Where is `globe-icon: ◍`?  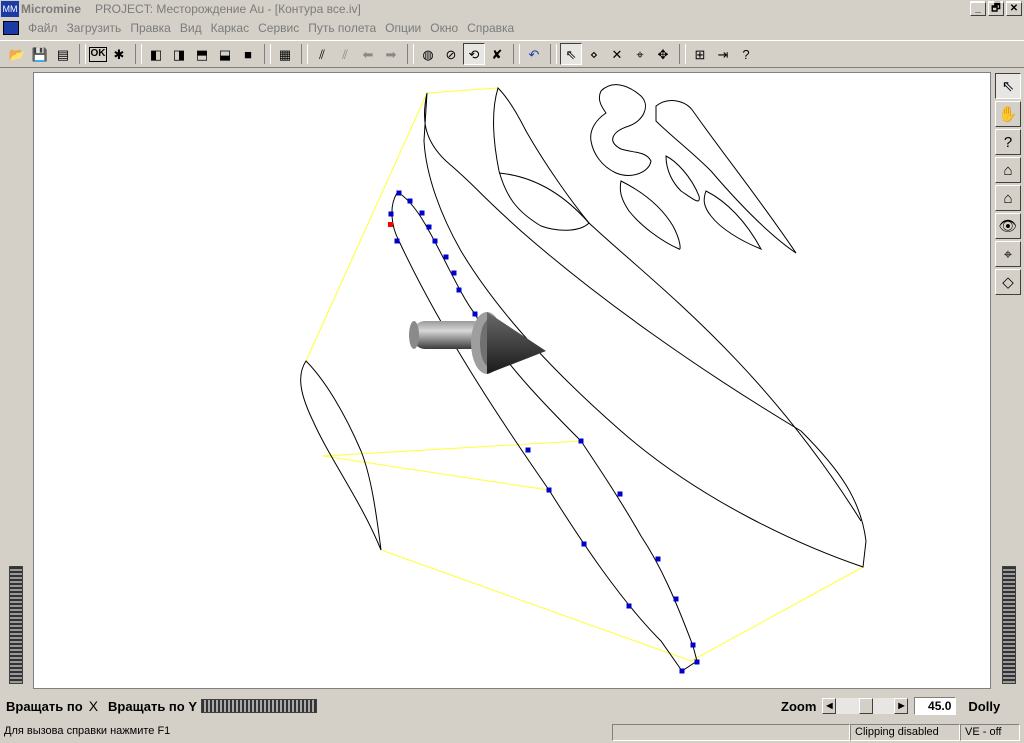 globe-icon: ◍ is located at coordinates (428, 54).